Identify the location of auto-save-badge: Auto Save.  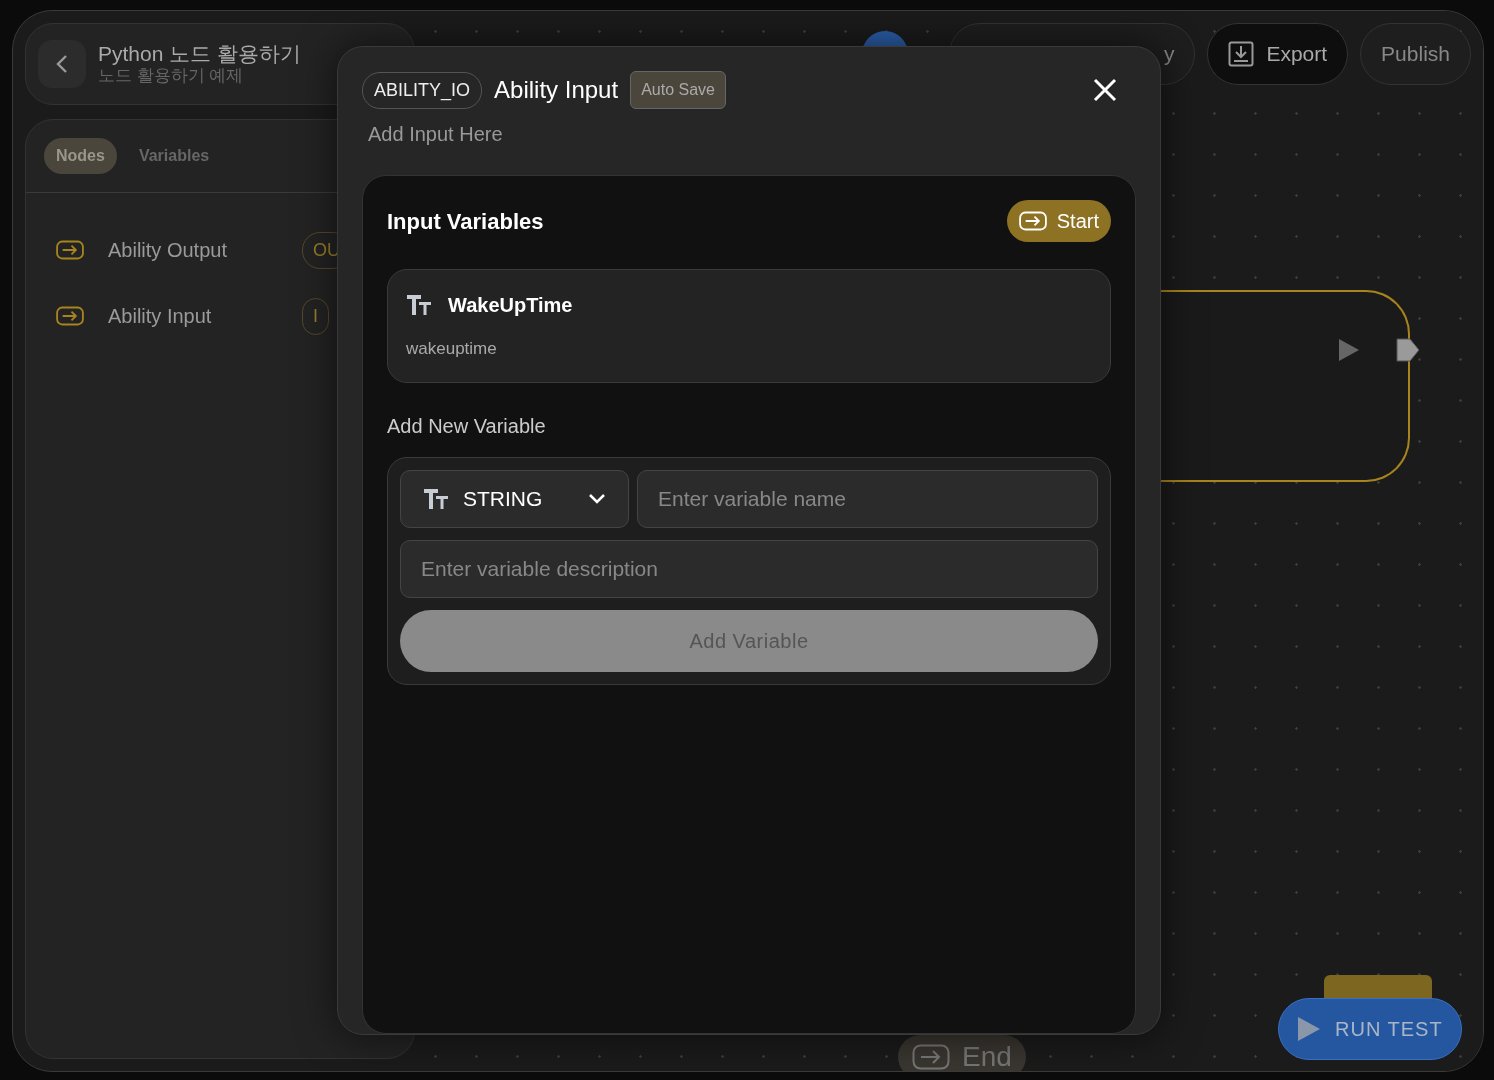
(678, 90).